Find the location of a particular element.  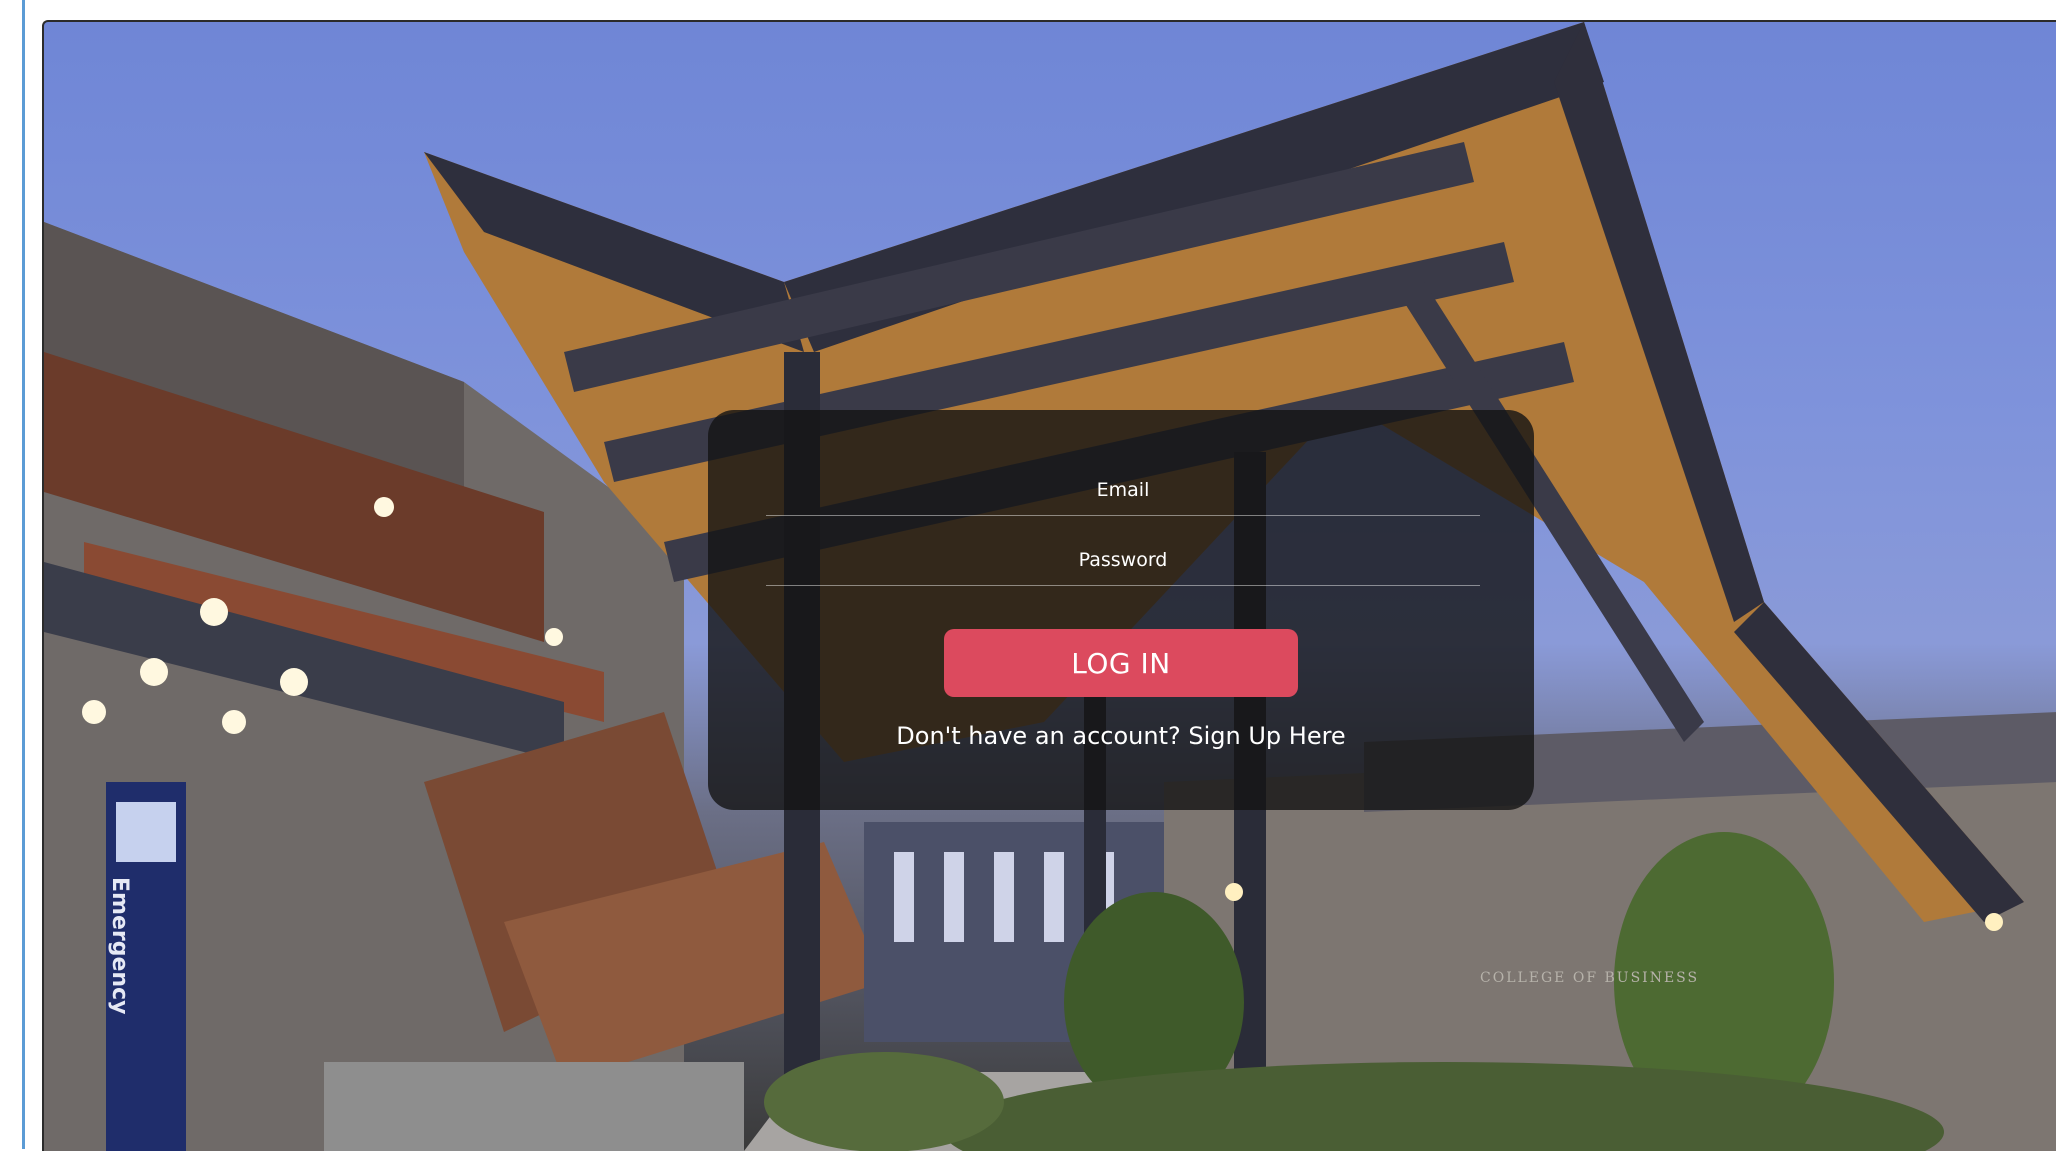

signup-link: Sign Up Here is located at coordinates (1266, 736).